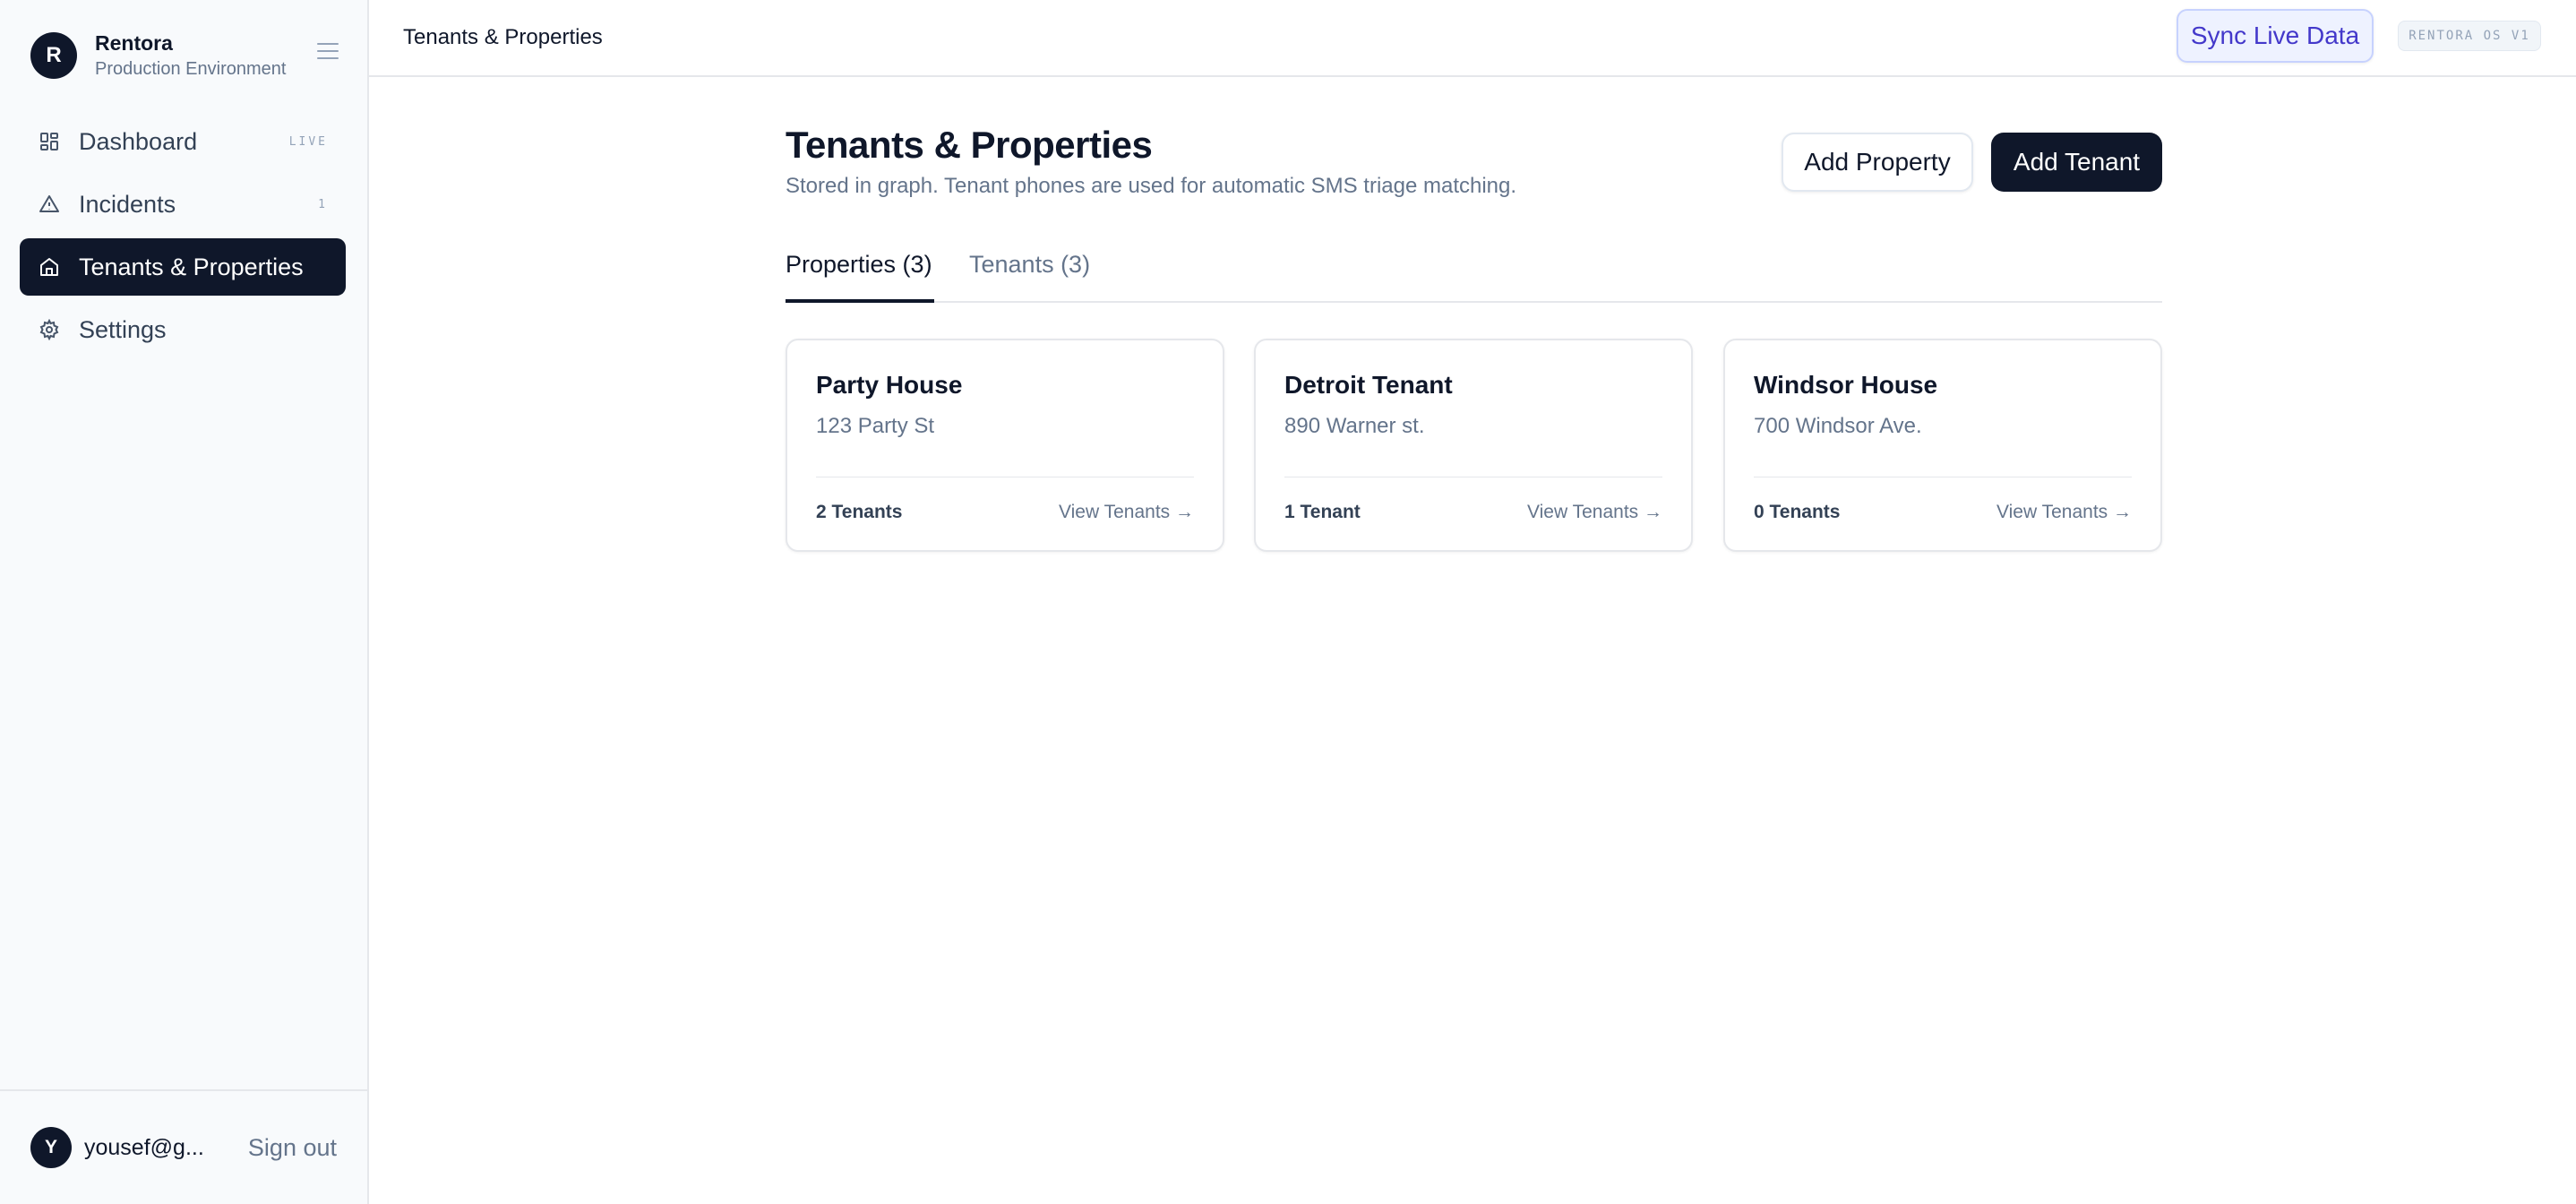  What do you see at coordinates (323, 204) in the screenshot?
I see `incident-count-badge: 1` at bounding box center [323, 204].